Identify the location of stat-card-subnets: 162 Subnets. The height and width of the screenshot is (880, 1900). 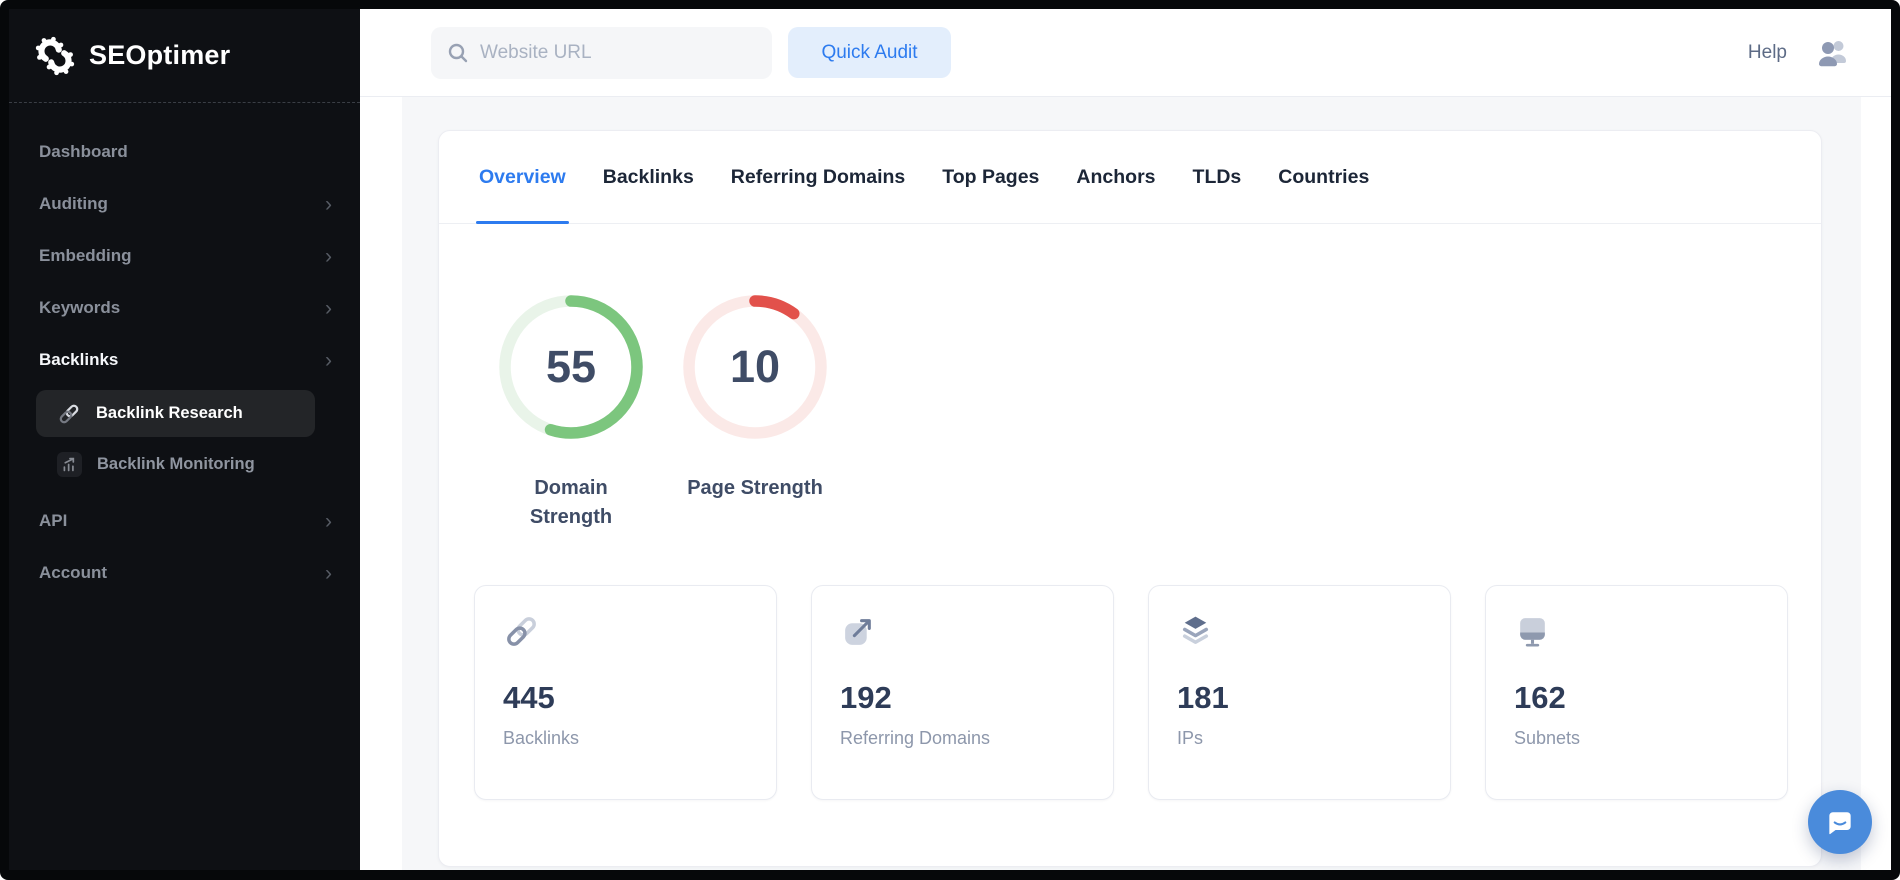
(1636, 692).